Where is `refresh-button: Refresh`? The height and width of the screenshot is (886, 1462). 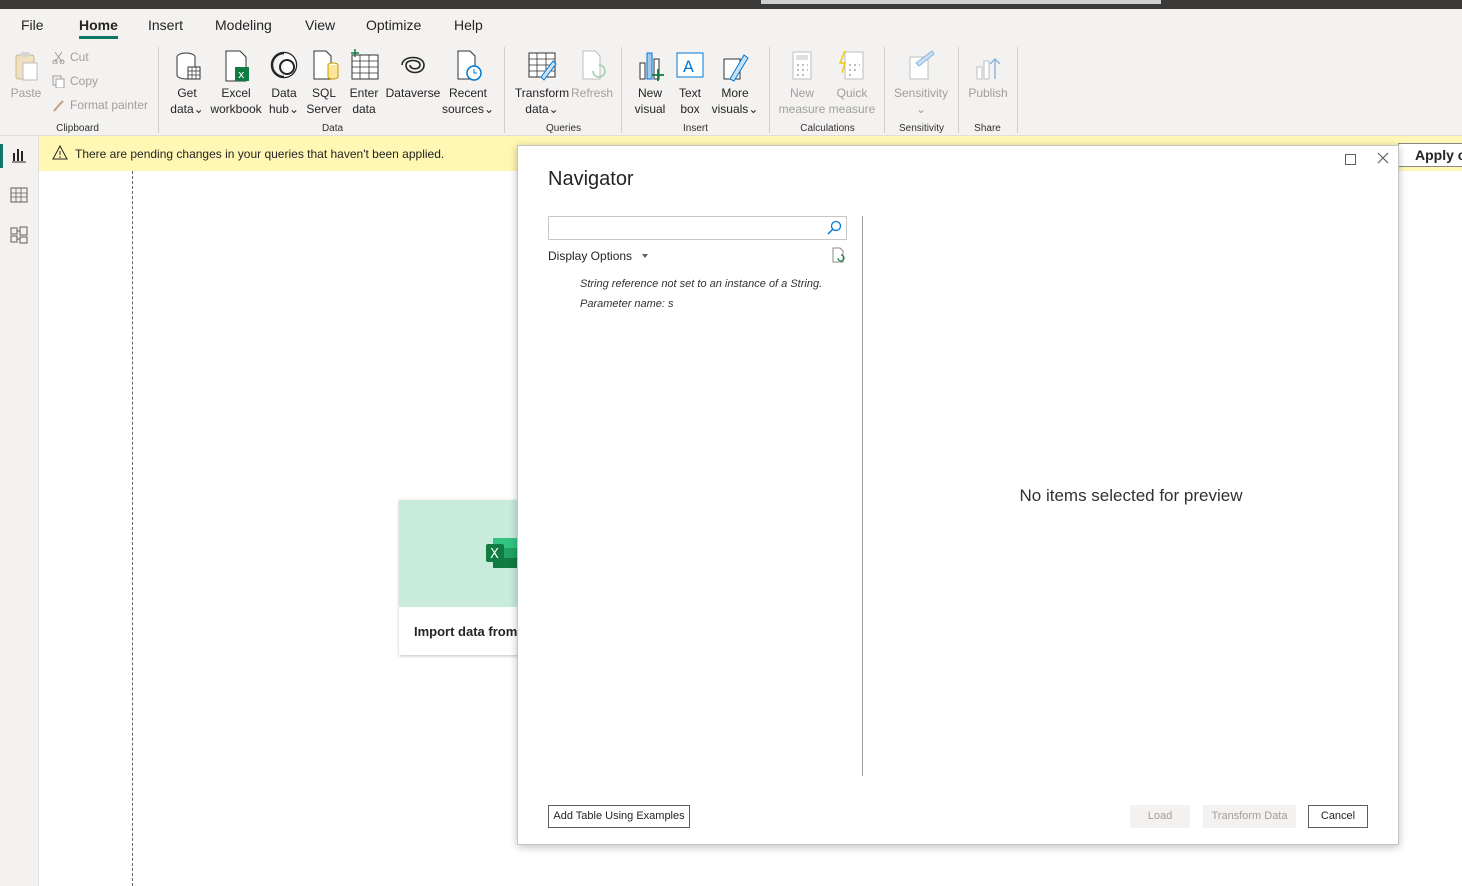 refresh-button: Refresh is located at coordinates (592, 75).